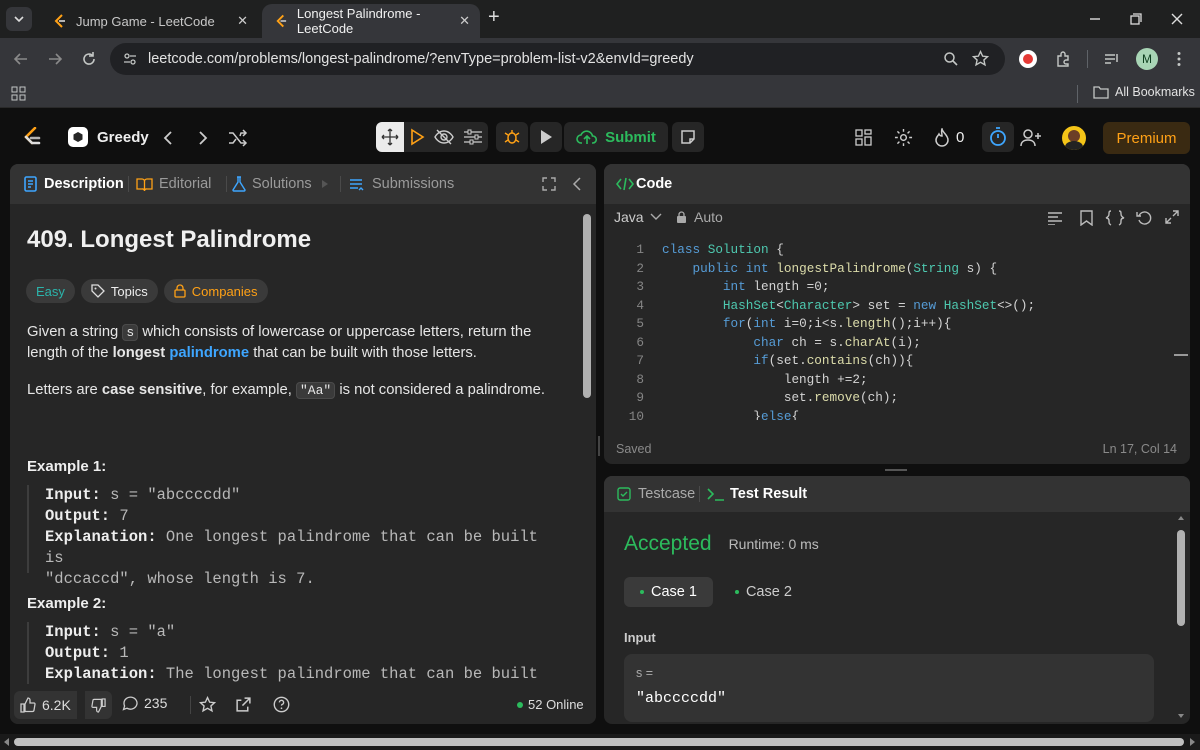  I want to click on top-navigation: Greedy Submit 0 Premium, so click(600, 136).